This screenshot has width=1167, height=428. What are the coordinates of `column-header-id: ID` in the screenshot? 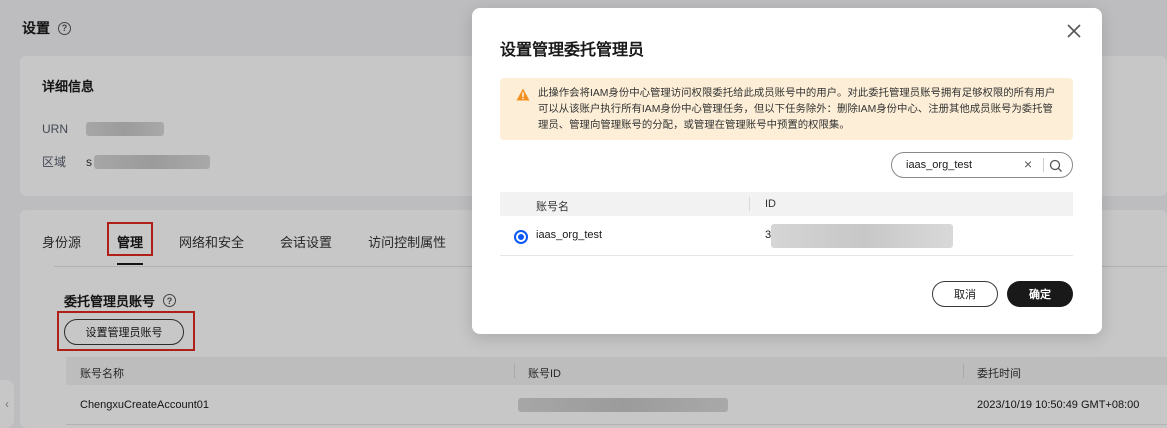 It's located at (770, 204).